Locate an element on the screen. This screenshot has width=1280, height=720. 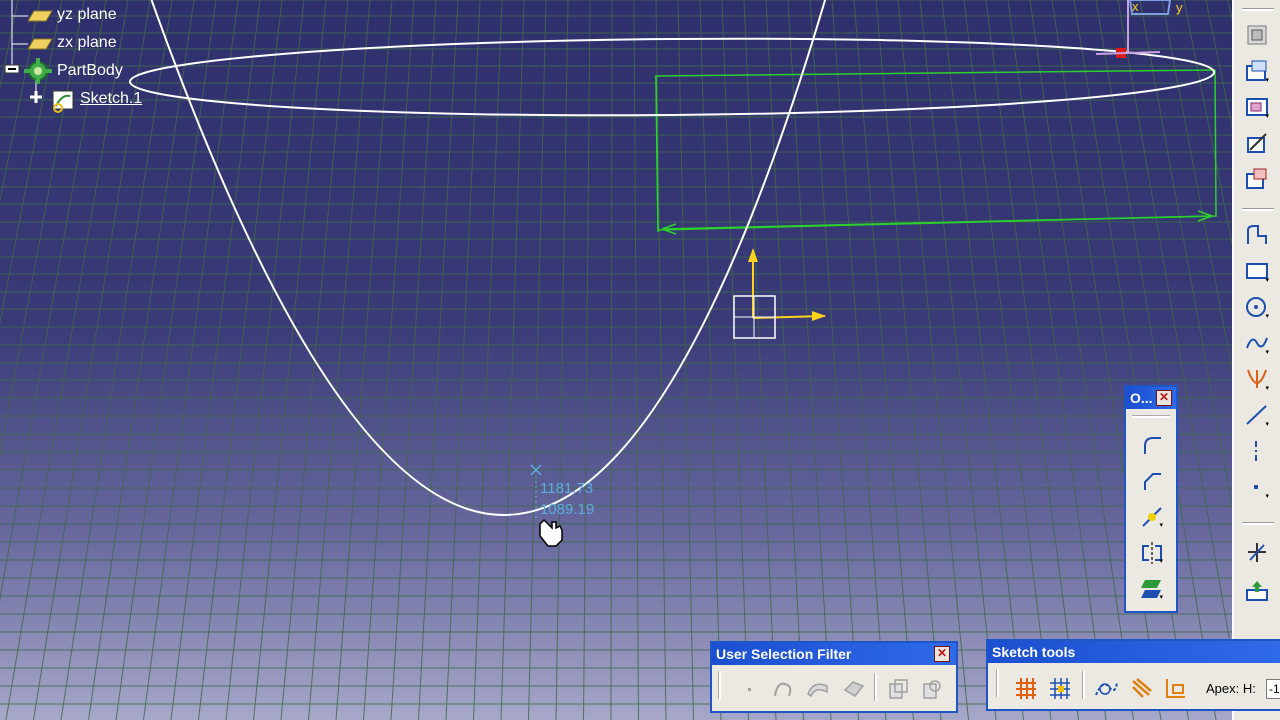
sketch-analysis-icon is located at coordinates (1257, 143).